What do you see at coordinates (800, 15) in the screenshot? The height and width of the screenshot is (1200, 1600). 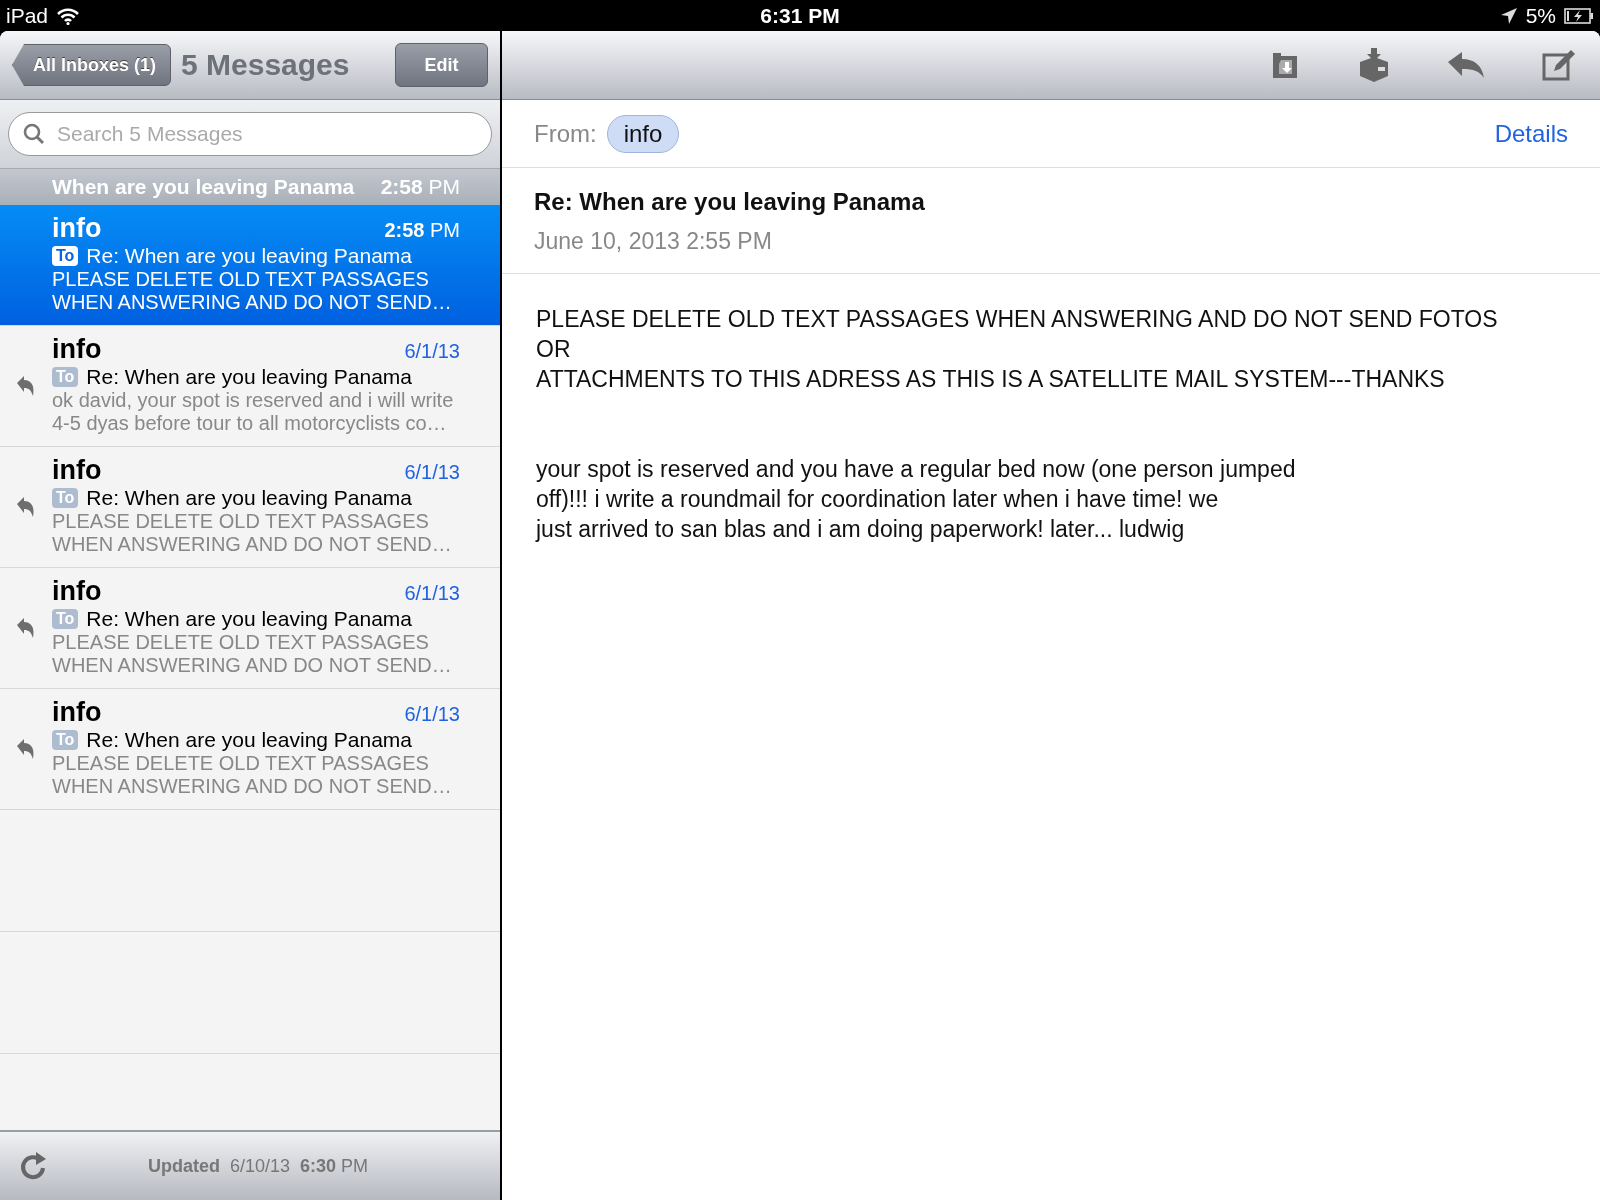 I see `clock: 6:31 PM` at bounding box center [800, 15].